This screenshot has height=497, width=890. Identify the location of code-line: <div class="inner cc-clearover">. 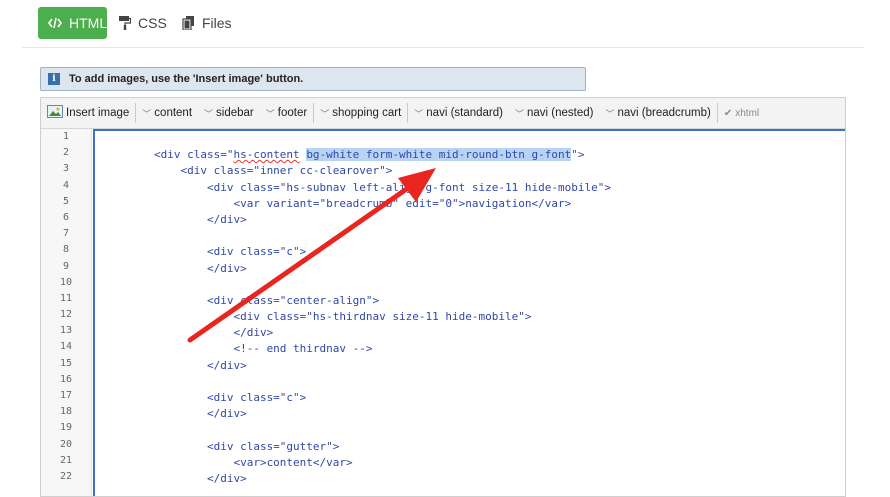
(247, 171).